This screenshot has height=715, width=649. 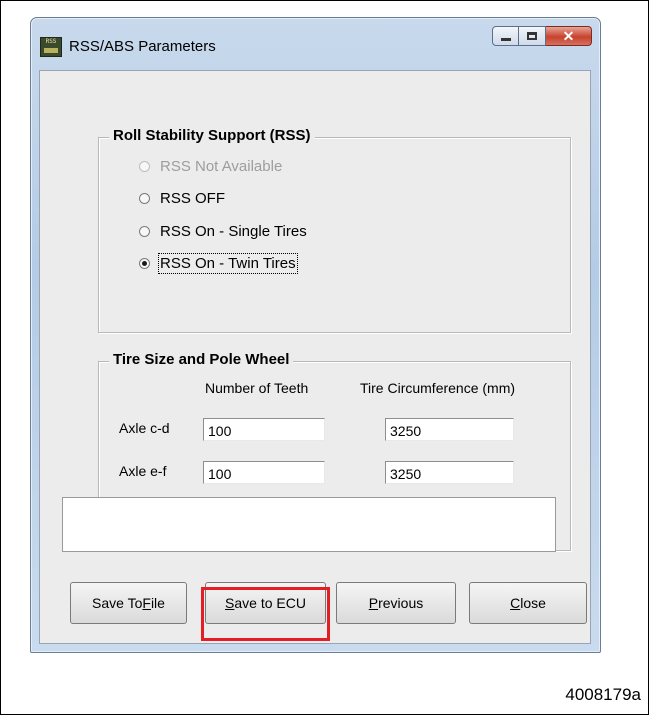 I want to click on col-header-teeth: Number of Teeth, so click(x=257, y=388).